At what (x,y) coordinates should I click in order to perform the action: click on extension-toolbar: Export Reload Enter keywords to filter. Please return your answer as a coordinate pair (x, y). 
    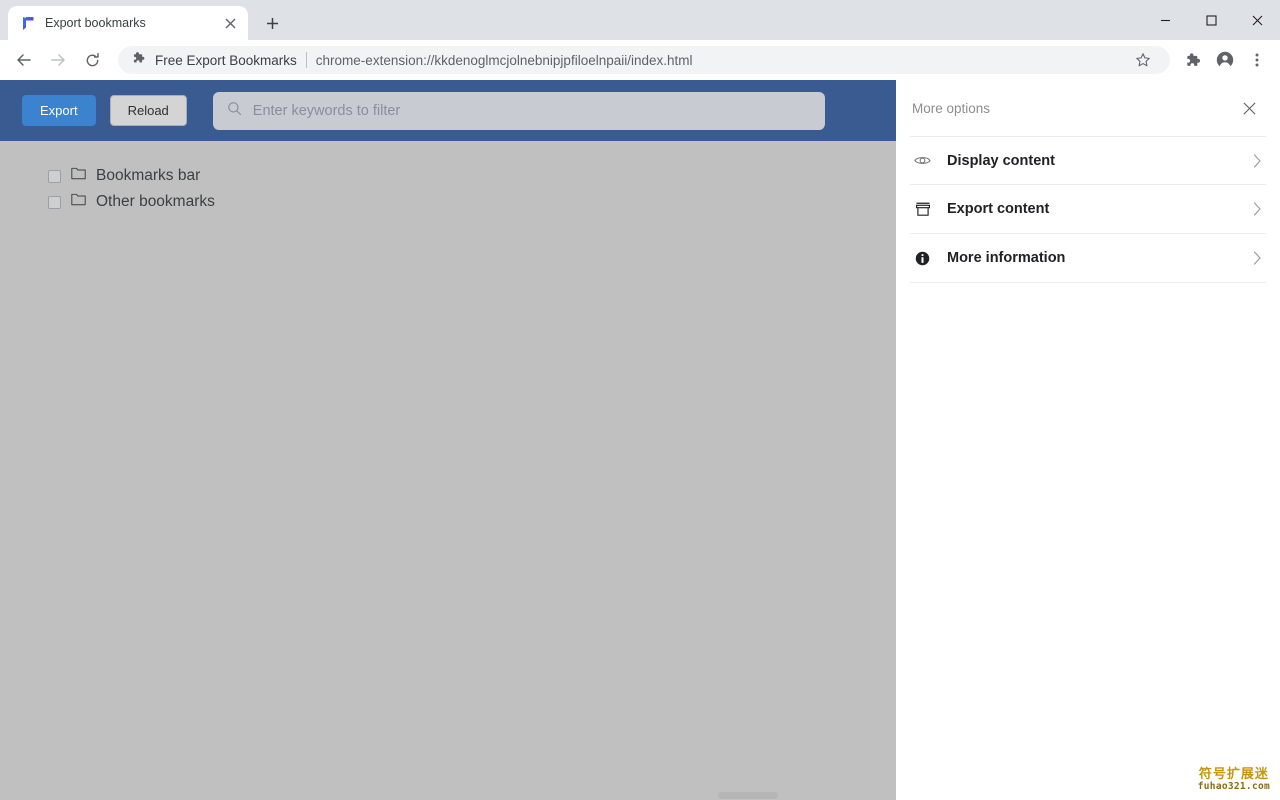
    Looking at the image, I should click on (448, 110).